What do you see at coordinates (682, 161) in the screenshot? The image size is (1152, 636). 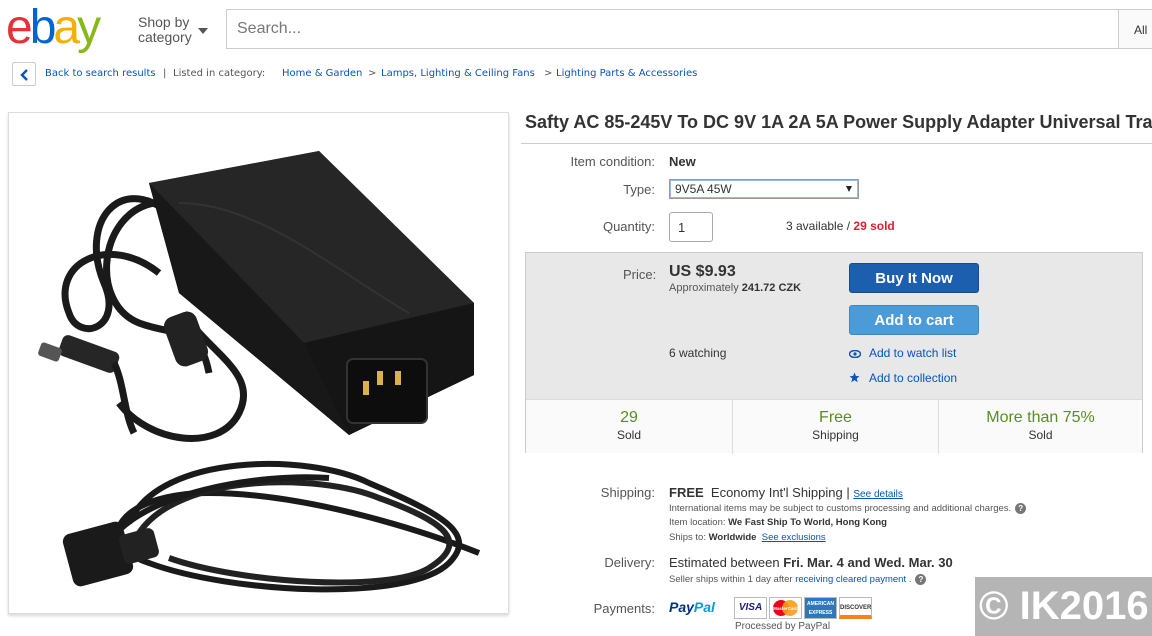 I see `condition-value: New` at bounding box center [682, 161].